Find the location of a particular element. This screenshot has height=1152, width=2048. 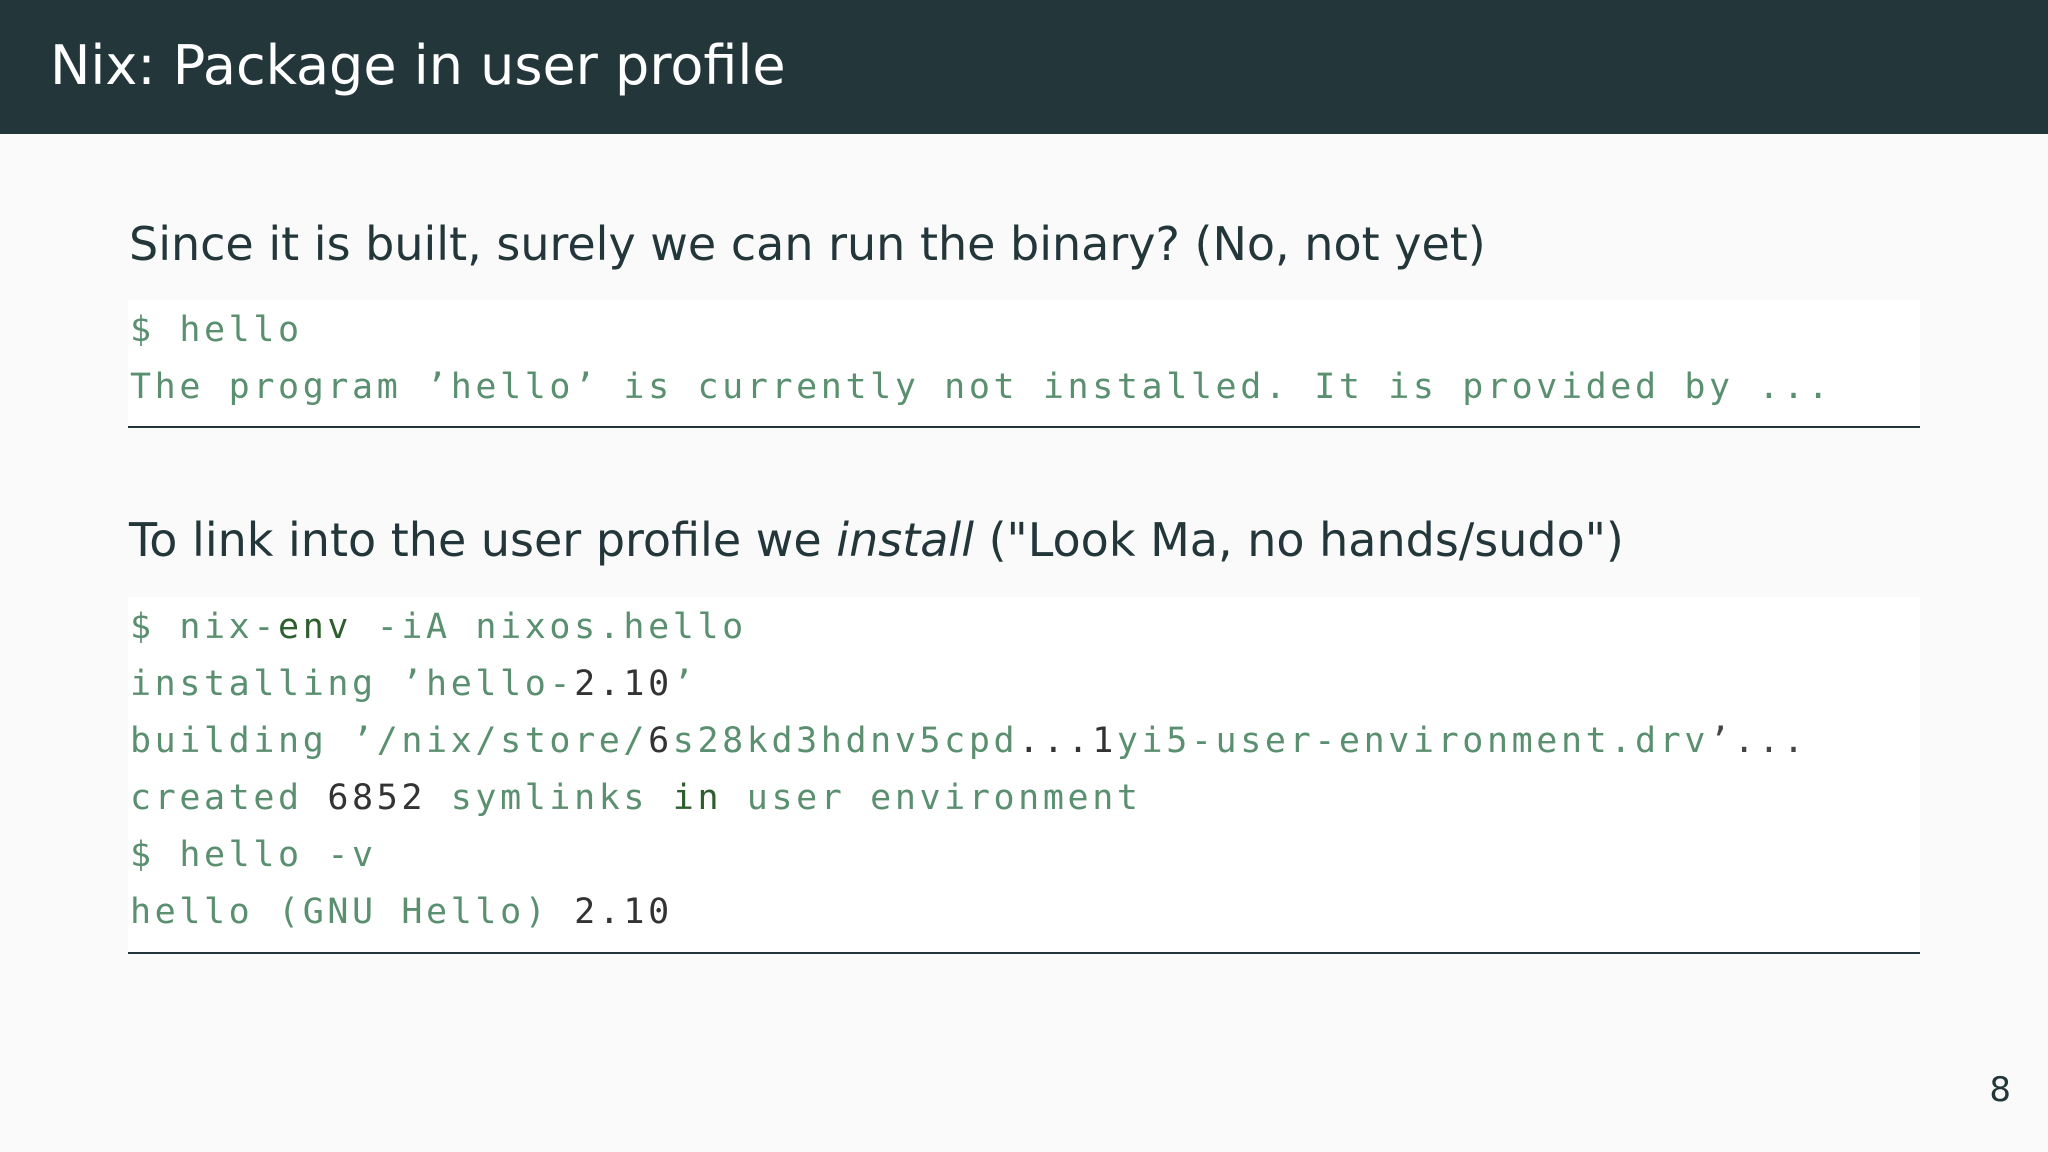

code-token: ...1 is located at coordinates (1067, 741).